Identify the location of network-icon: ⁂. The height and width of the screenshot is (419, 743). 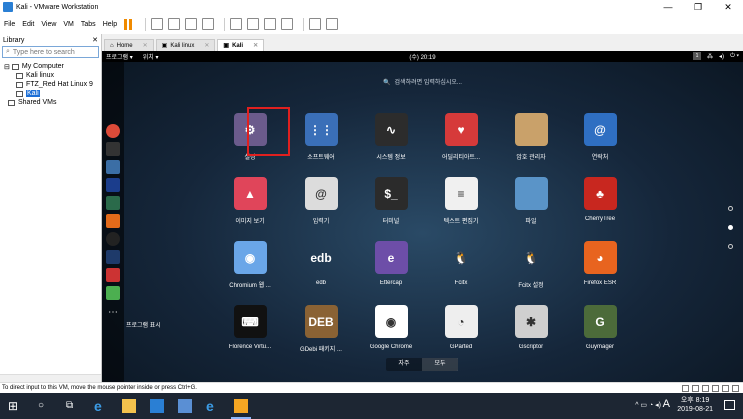
(710, 56).